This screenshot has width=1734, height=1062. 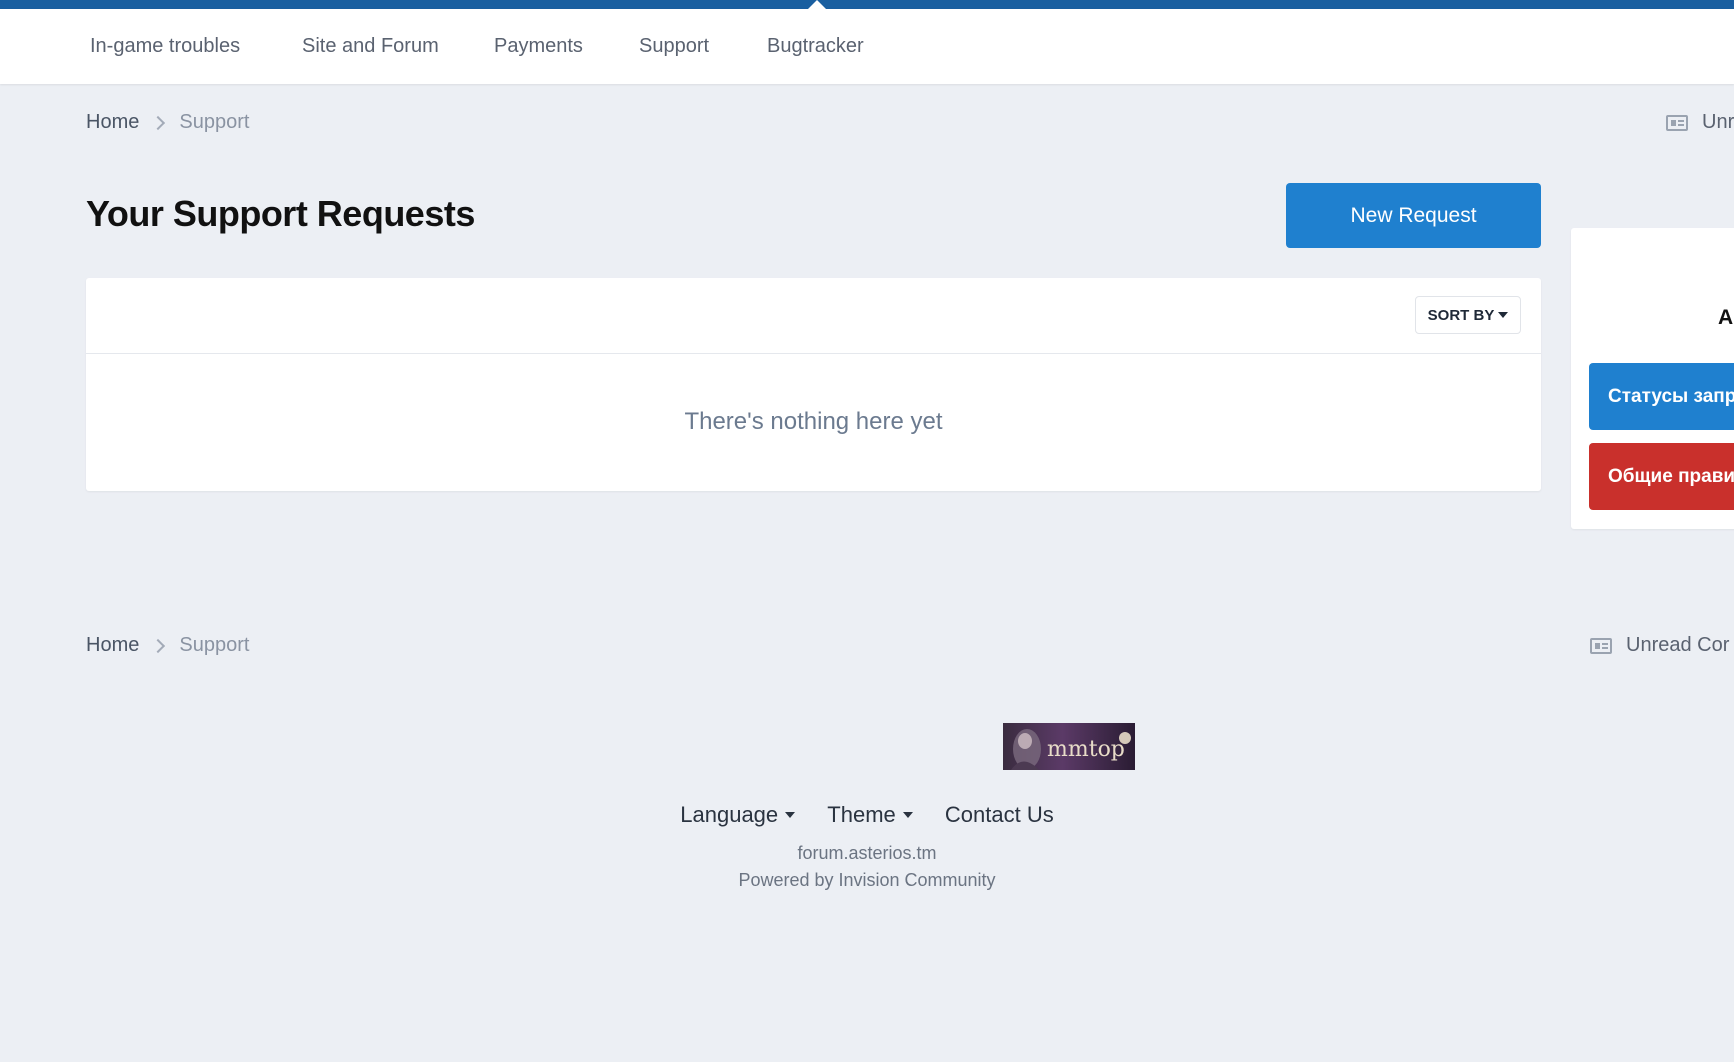 What do you see at coordinates (1661, 396) in the screenshot?
I see `request-statuses-button: Статусы запр` at bounding box center [1661, 396].